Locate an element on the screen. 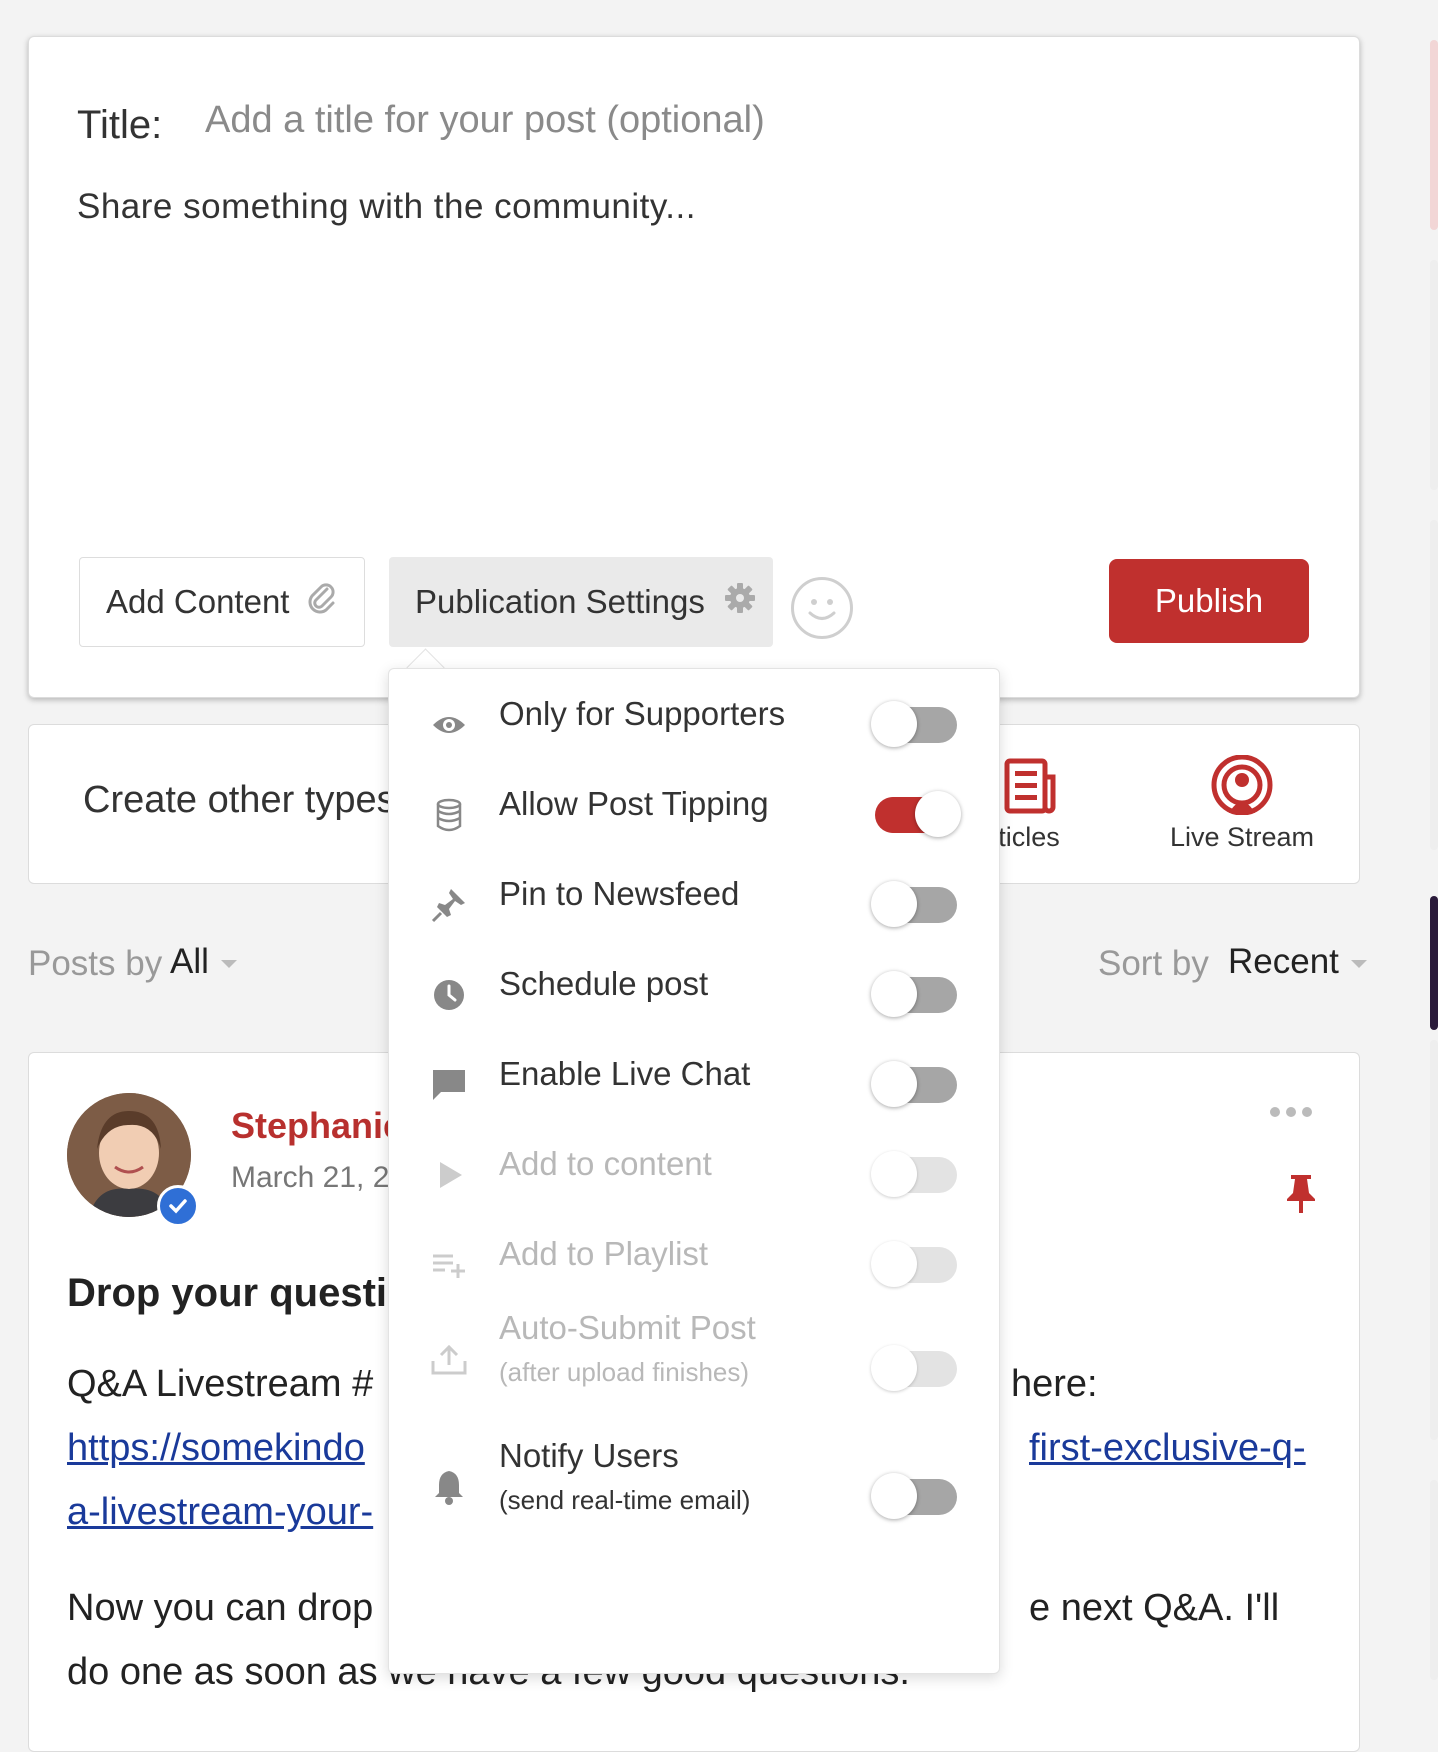  settings-item-allow-post-tipping: Allow Post Tipping is located at coordinates (694, 814).